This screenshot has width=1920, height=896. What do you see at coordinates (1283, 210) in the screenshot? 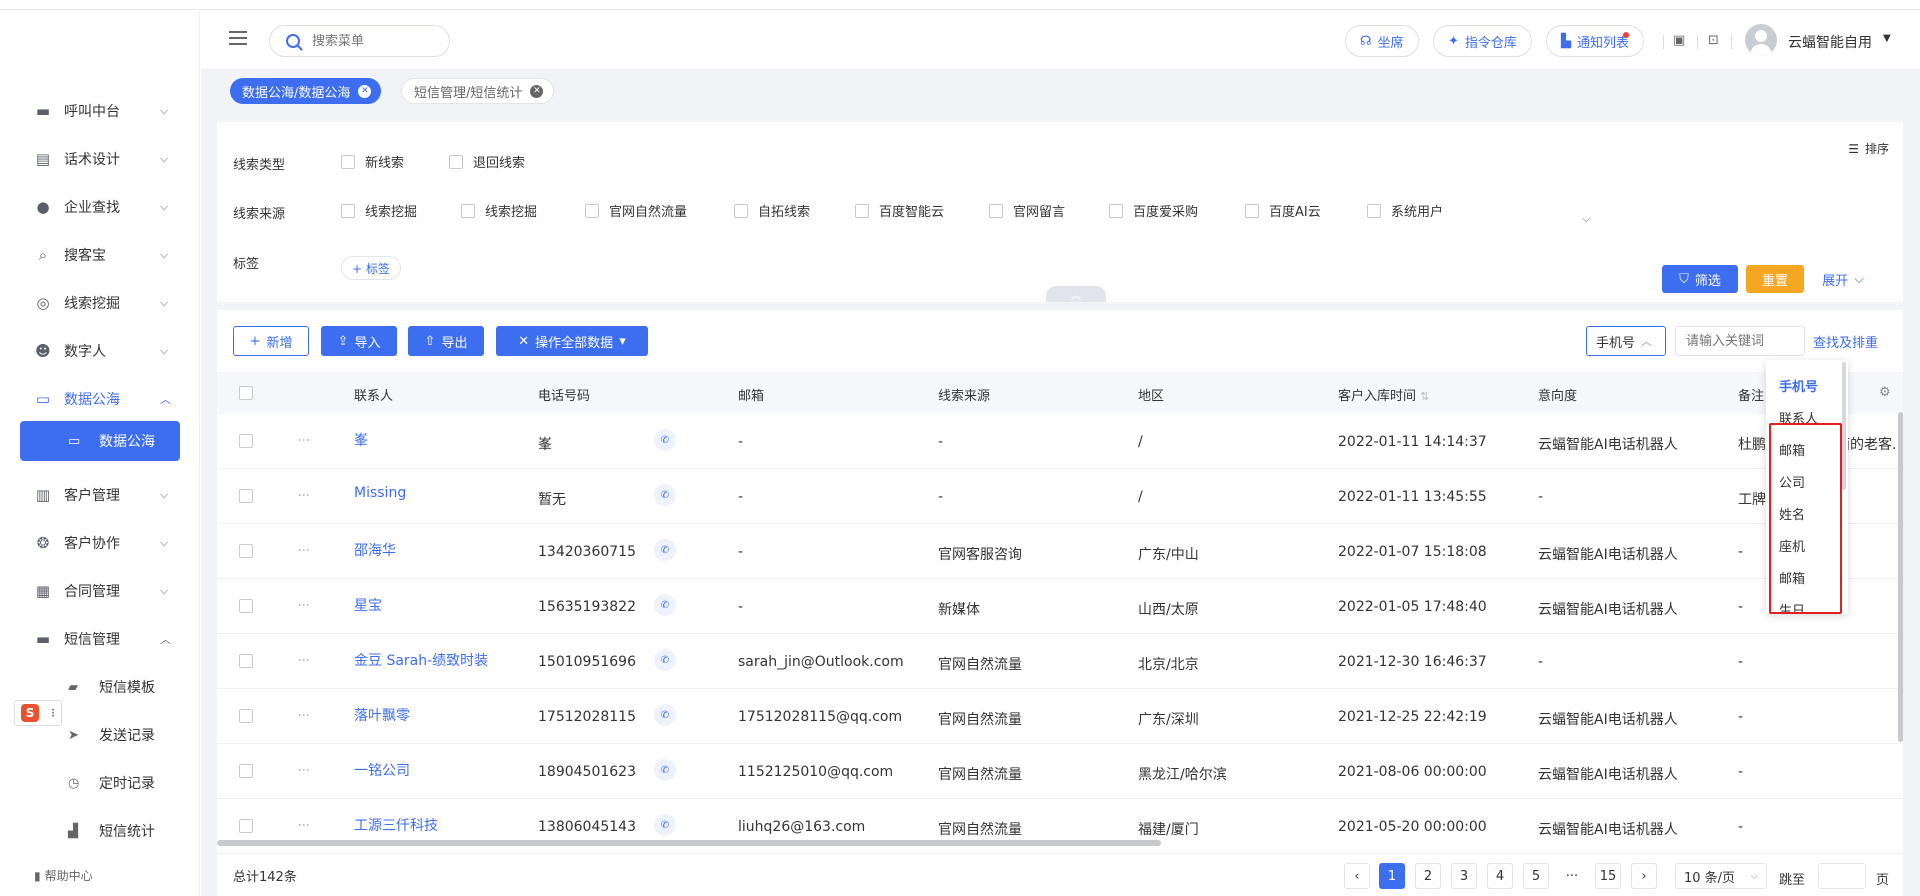
I see `filter-option: 百度AI云` at bounding box center [1283, 210].